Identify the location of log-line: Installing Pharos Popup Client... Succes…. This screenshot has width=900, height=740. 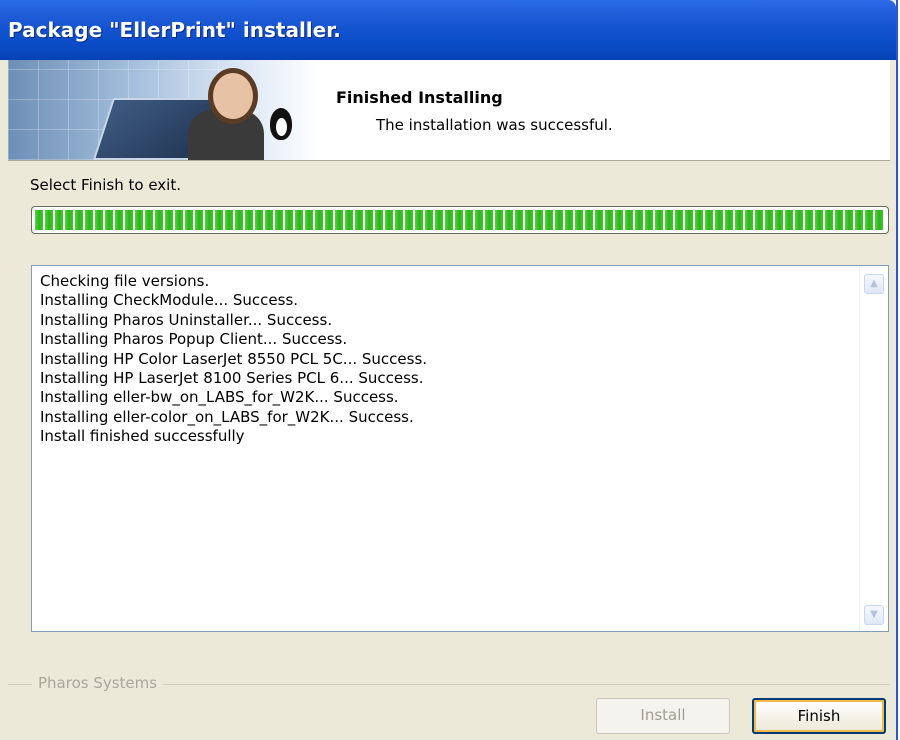
(194, 339).